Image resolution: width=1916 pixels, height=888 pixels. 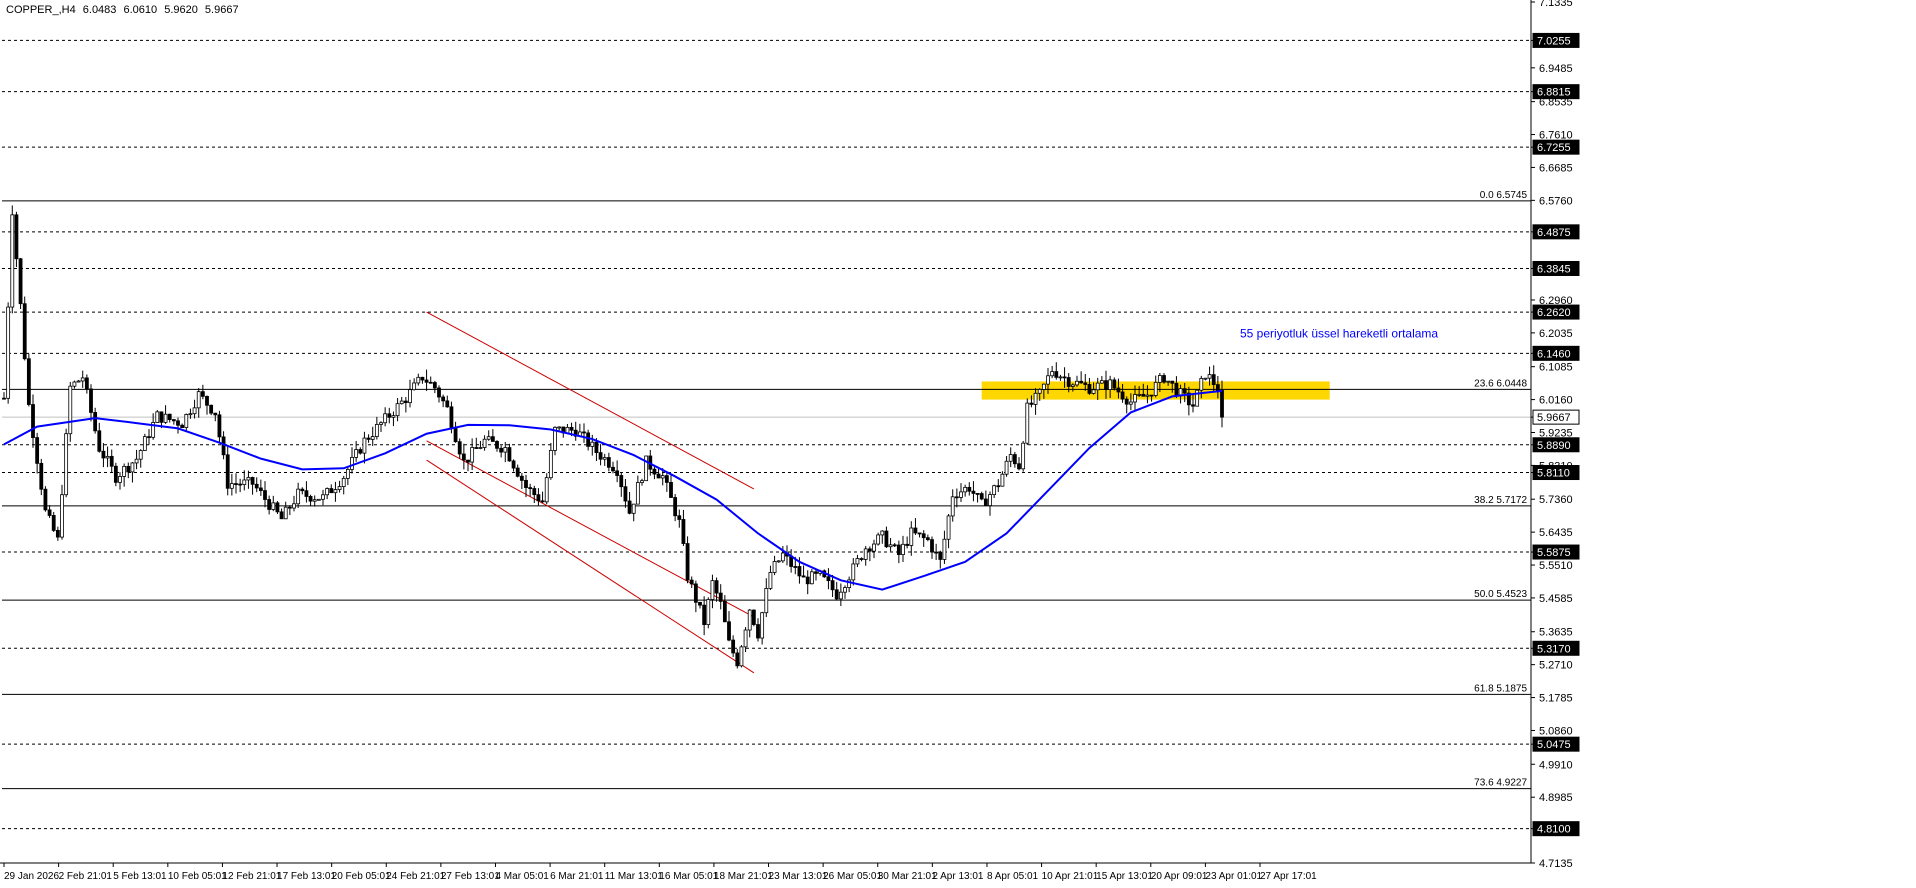 I want to click on price-tick-label: 6.2035, so click(x=1556, y=334).